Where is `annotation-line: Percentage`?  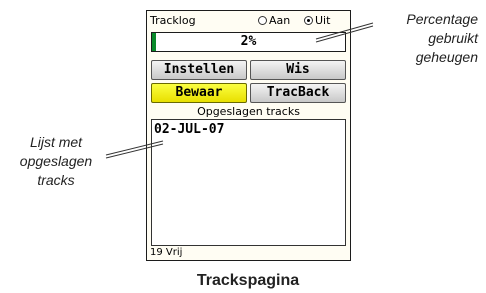 annotation-line: Percentage is located at coordinates (442, 19).